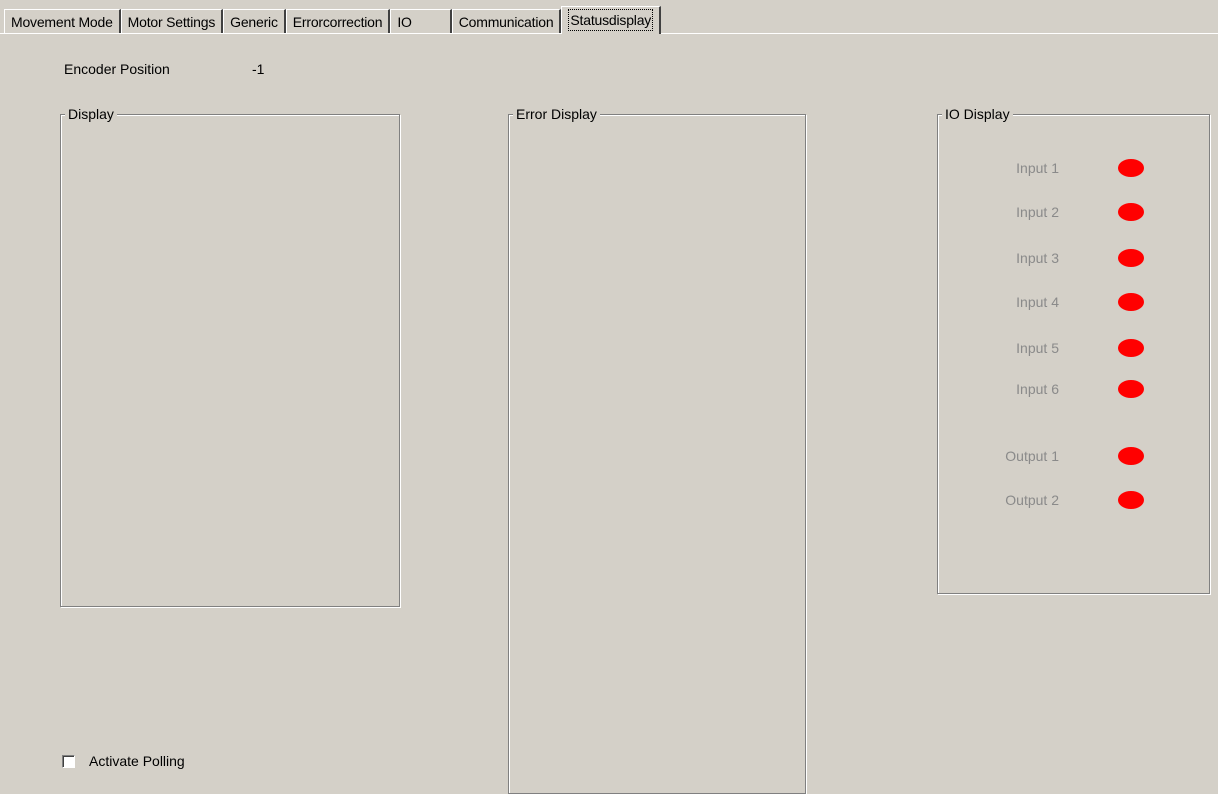 Image resolution: width=1218 pixels, height=794 pixels. What do you see at coordinates (1037, 258) in the screenshot?
I see `io-label: Input 3` at bounding box center [1037, 258].